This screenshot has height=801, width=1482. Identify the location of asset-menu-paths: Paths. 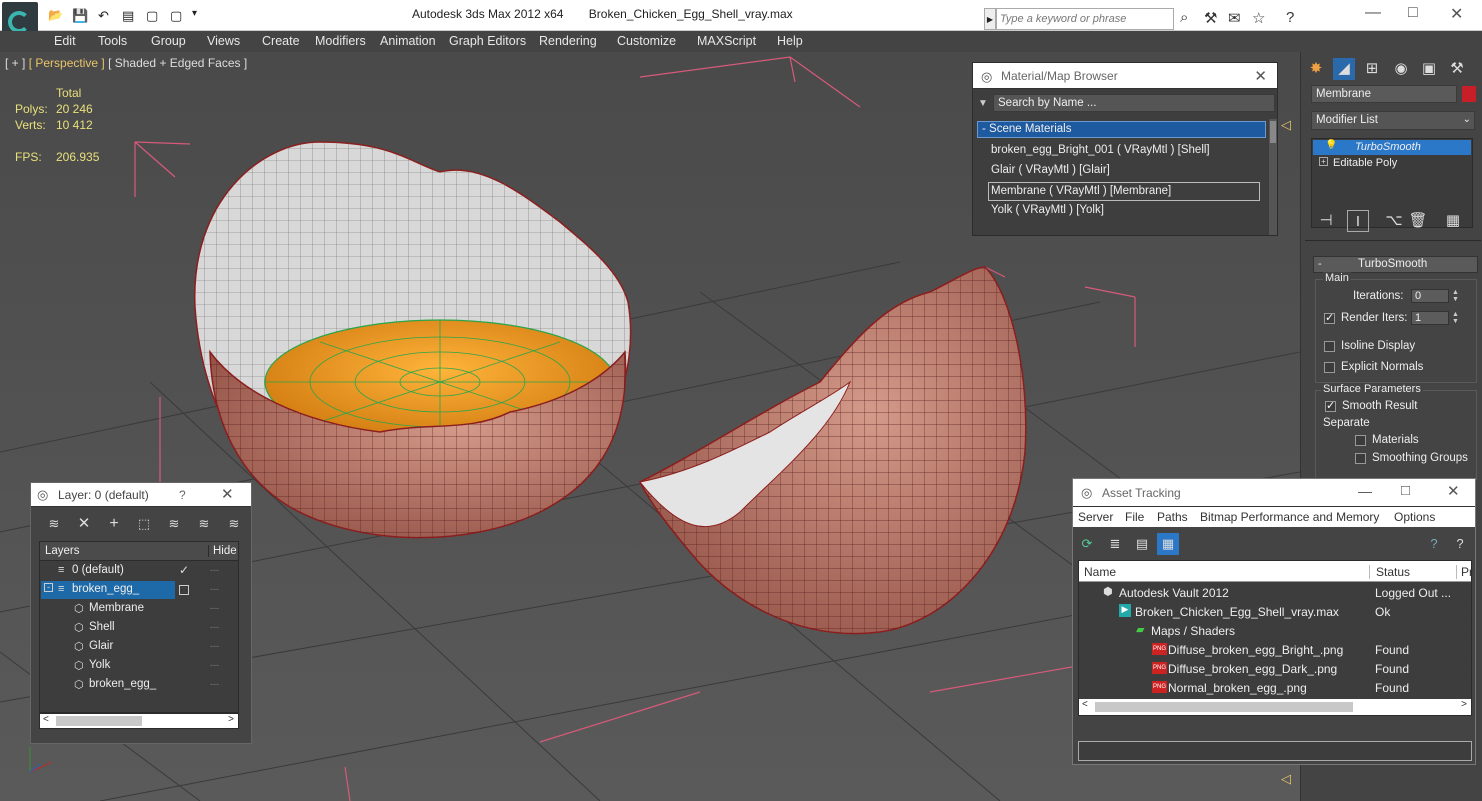
(1172, 517).